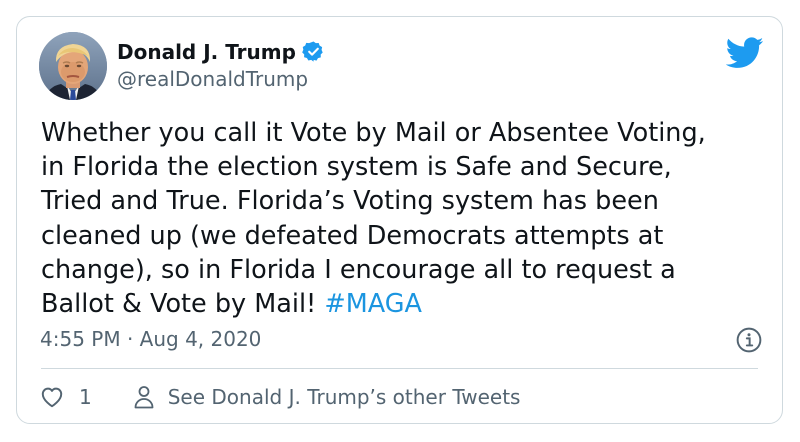 The width and height of the screenshot is (800, 442). I want to click on info-icon, so click(749, 340).